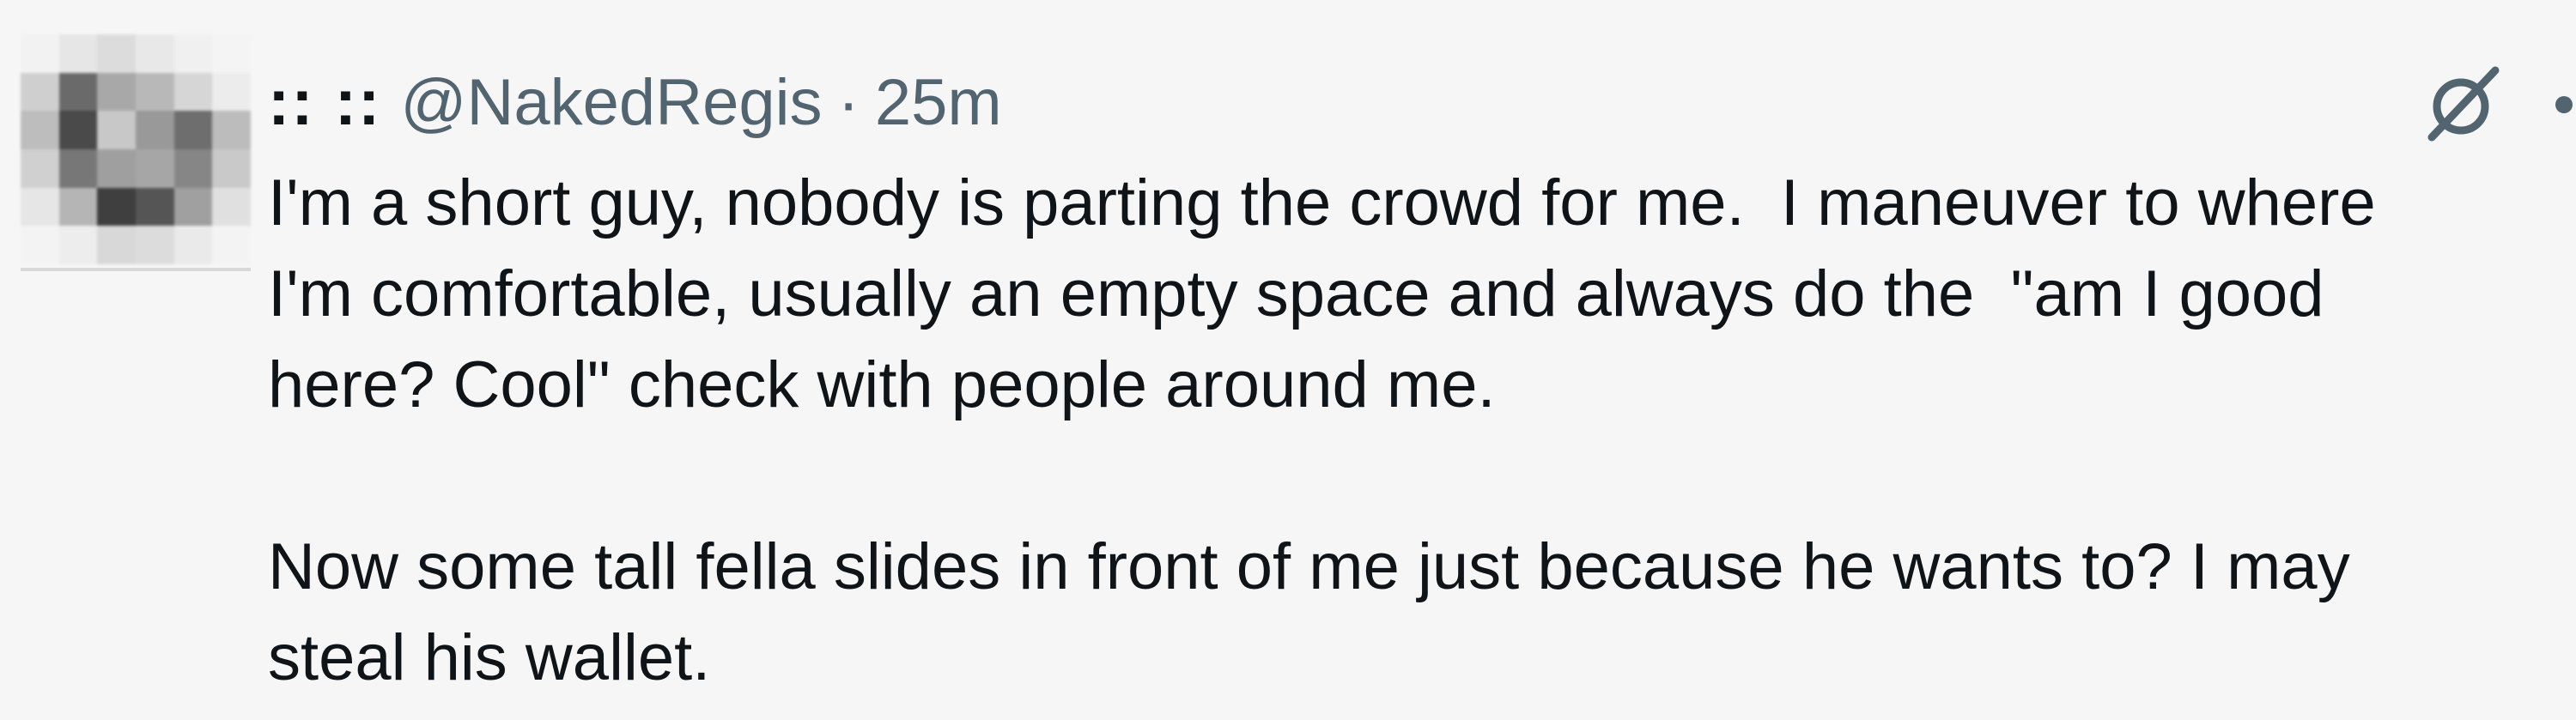 This screenshot has height=720, width=2576. Describe the element at coordinates (2566, 105) in the screenshot. I see `more-icon` at that location.